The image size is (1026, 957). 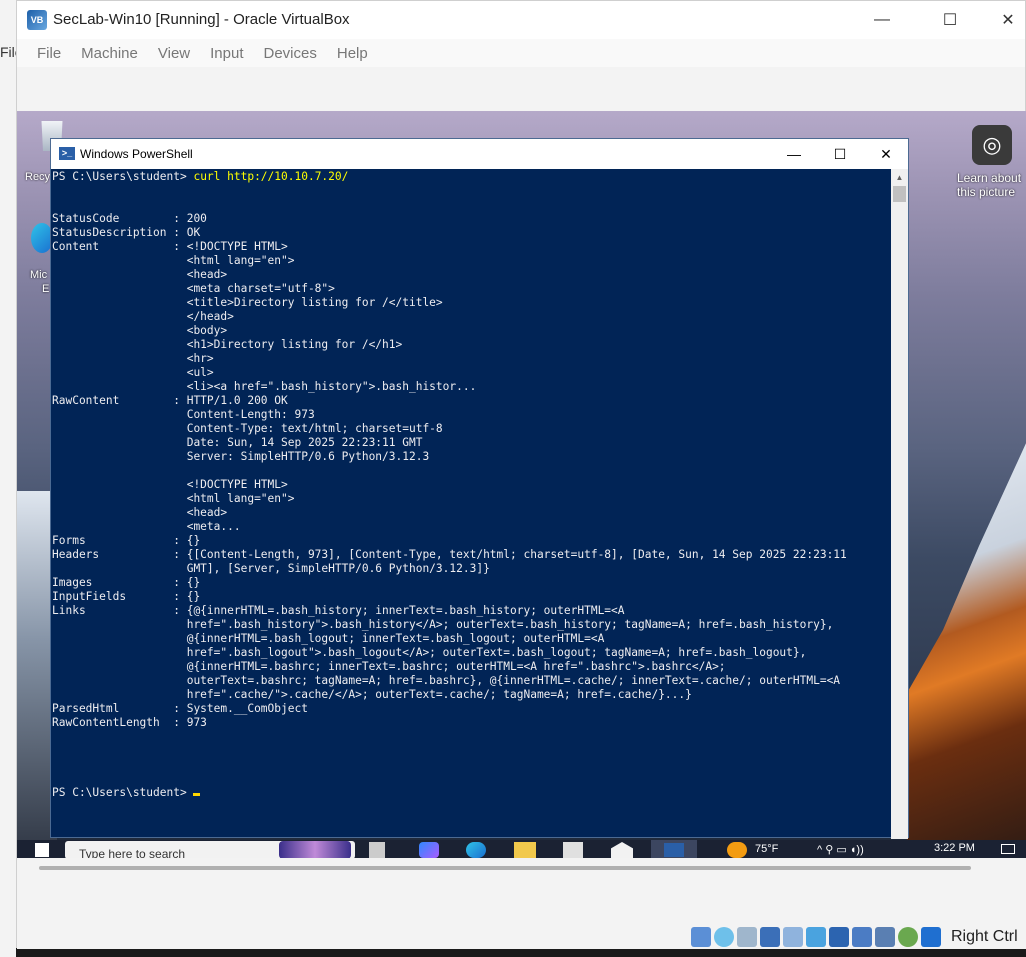 What do you see at coordinates (227, 344) in the screenshot?
I see `output-line: <h1>Directory listing for /</h1>` at bounding box center [227, 344].